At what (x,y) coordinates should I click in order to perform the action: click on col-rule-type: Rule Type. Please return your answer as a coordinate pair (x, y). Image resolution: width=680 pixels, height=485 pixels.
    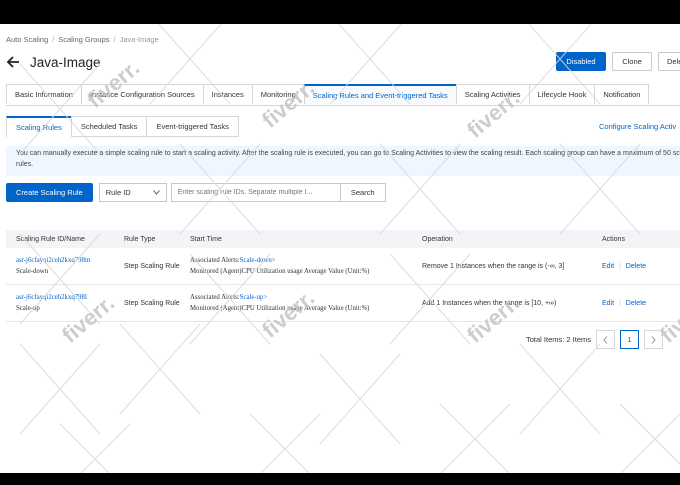
    Looking at the image, I should click on (147, 239).